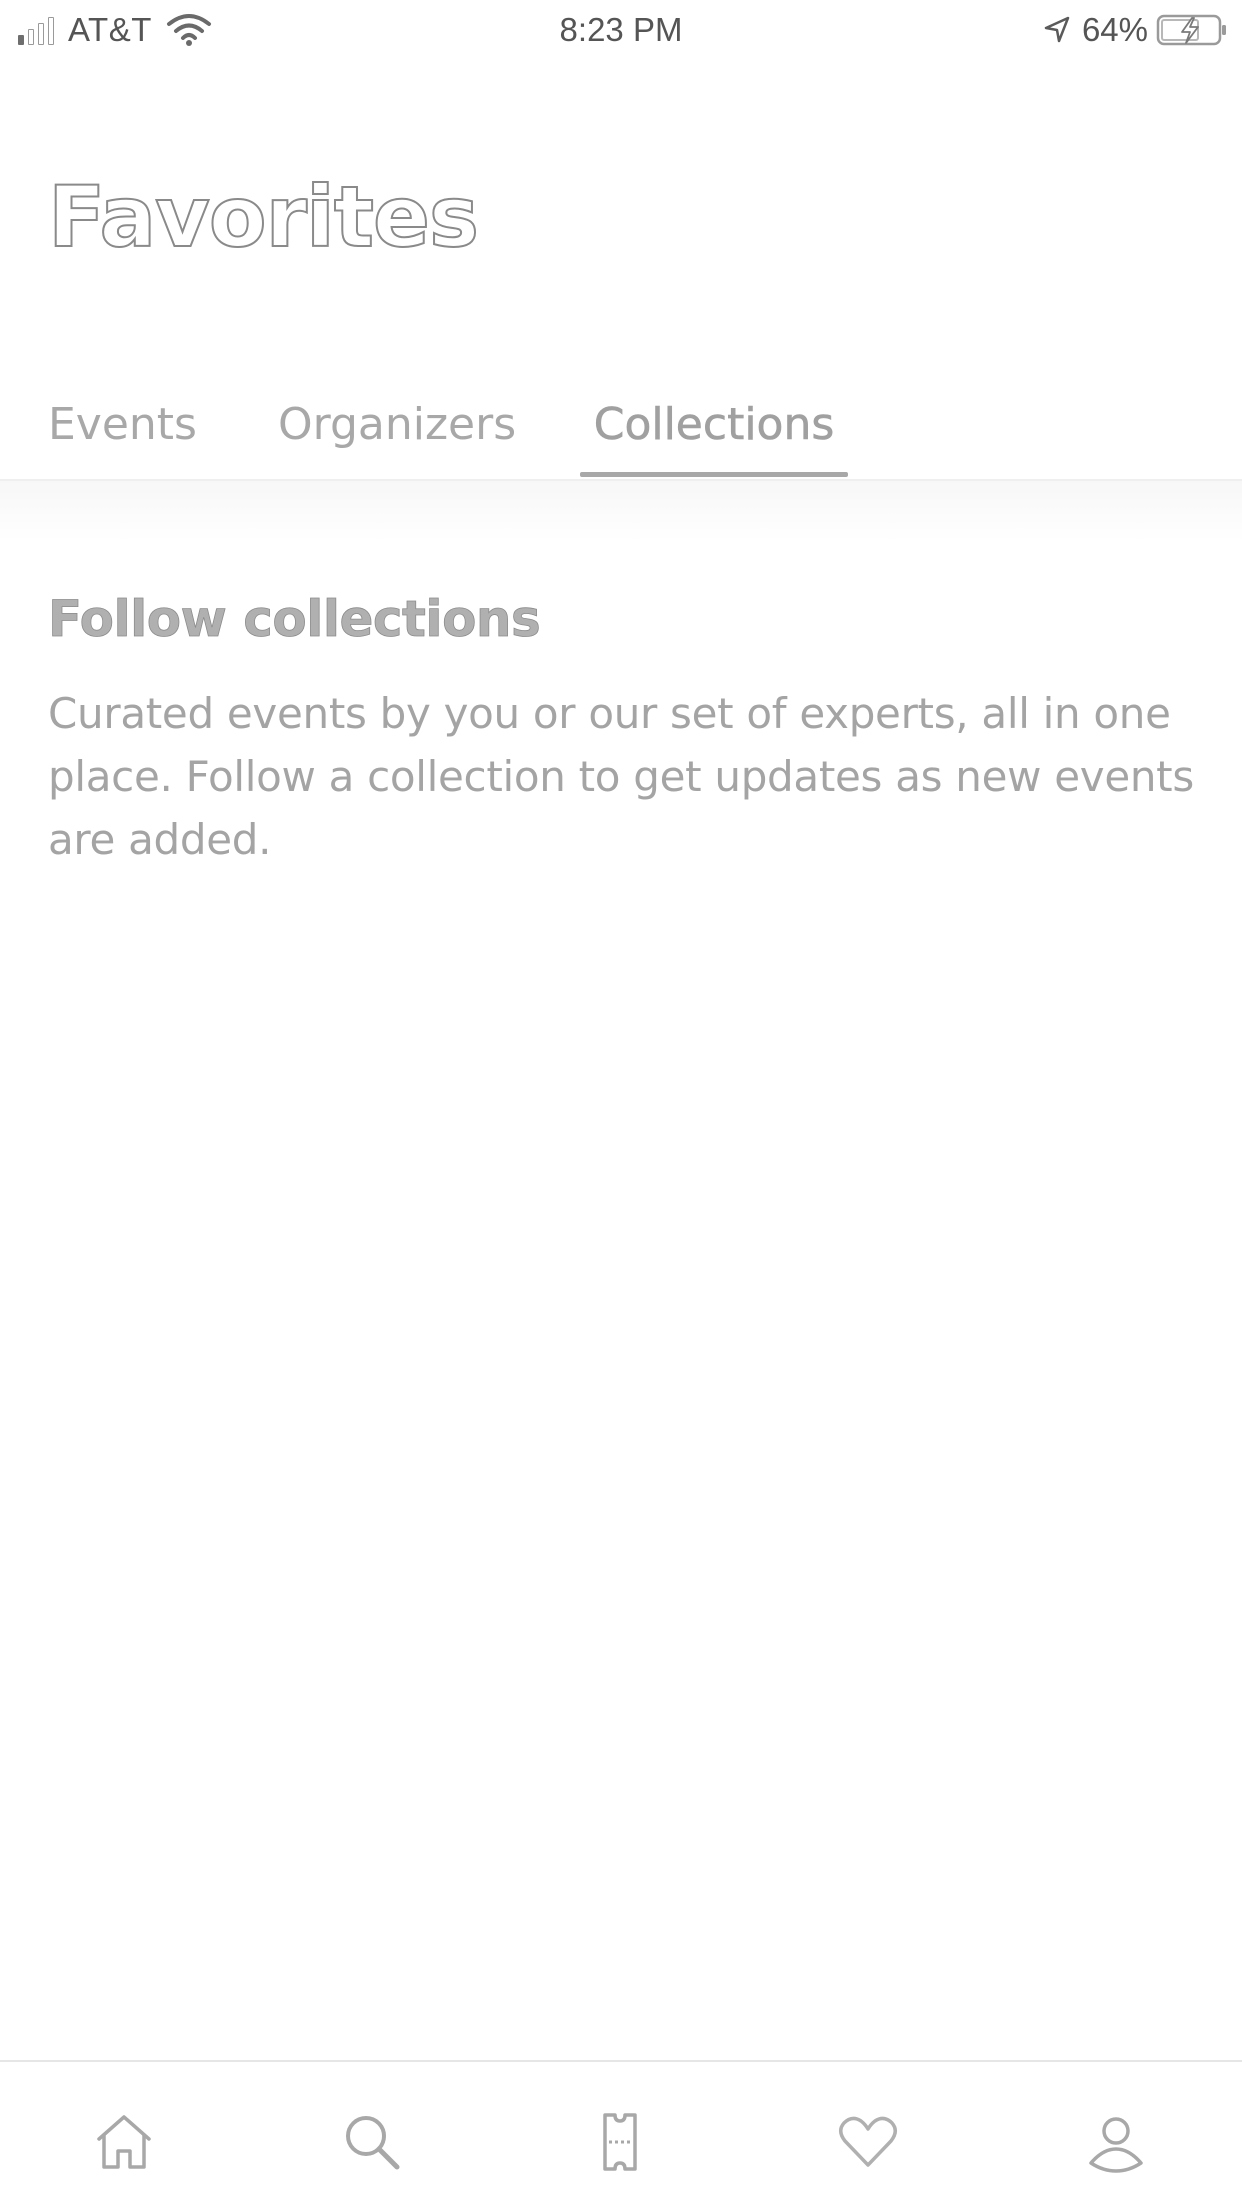 Image resolution: width=1242 pixels, height=2210 pixels. What do you see at coordinates (621, 30) in the screenshot?
I see `status-bar: AT&T 8:23 PM 64%` at bounding box center [621, 30].